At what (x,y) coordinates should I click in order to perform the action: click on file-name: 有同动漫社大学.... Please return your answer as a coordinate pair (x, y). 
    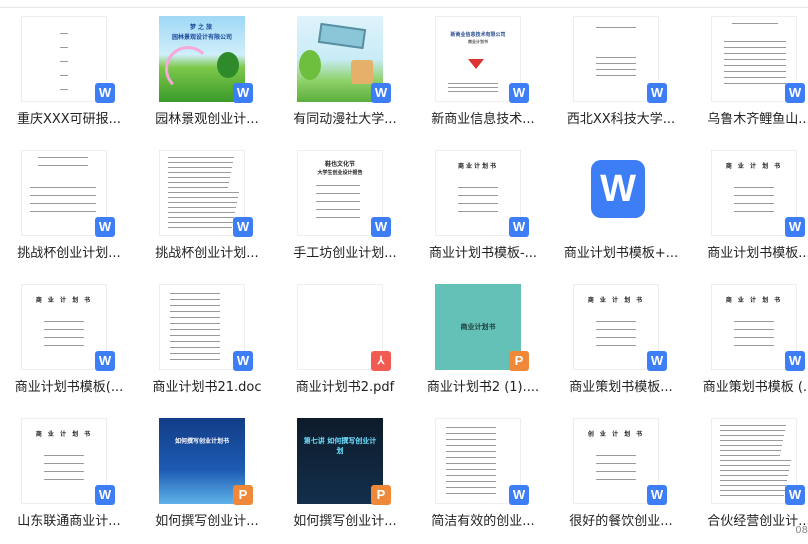
    Looking at the image, I should click on (345, 119).